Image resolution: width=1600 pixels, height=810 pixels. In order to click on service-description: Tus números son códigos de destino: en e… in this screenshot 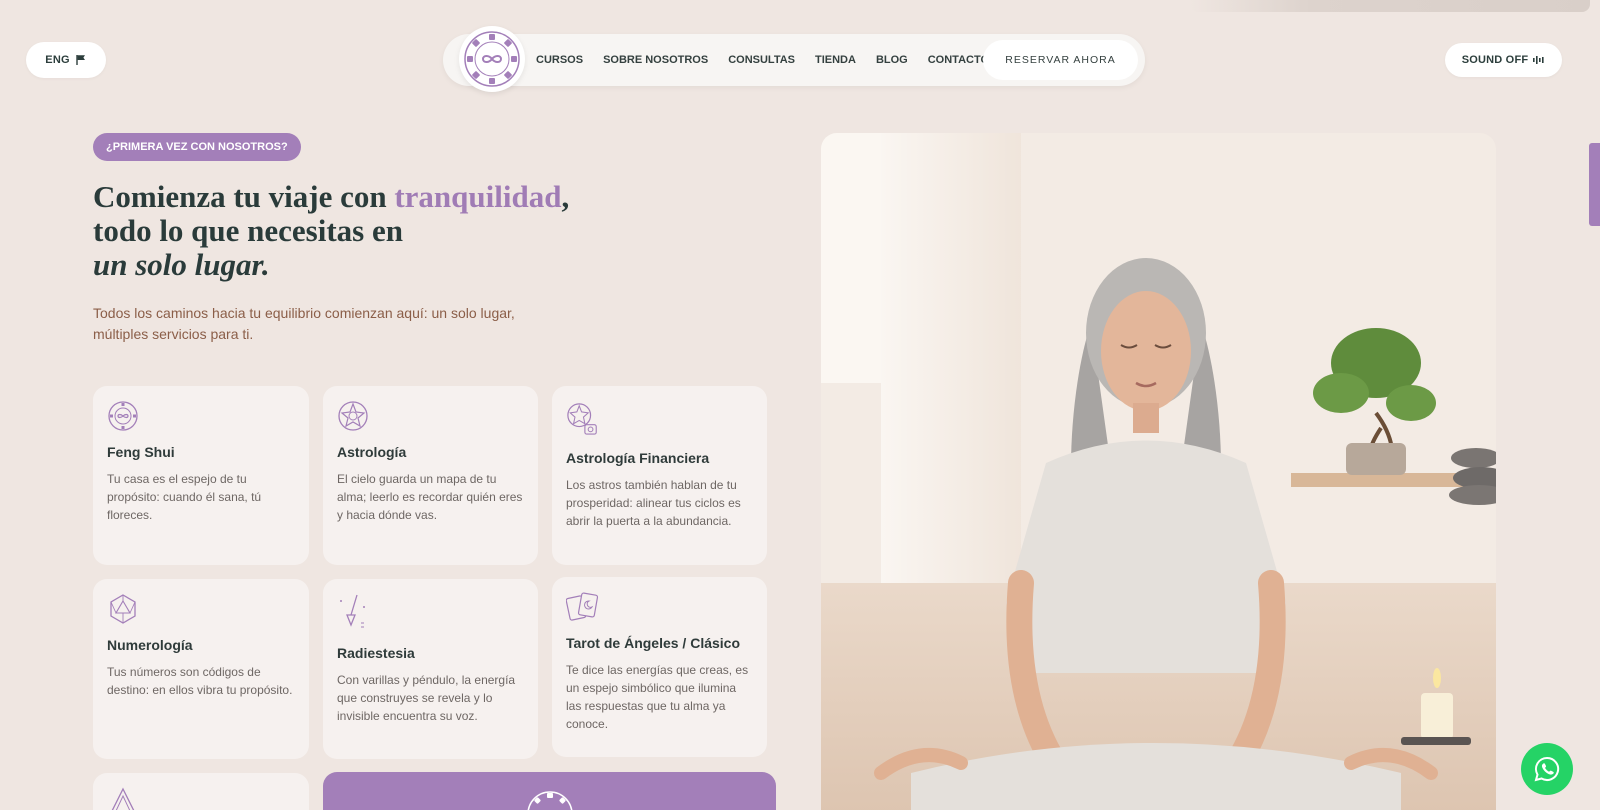, I will do `click(200, 681)`.